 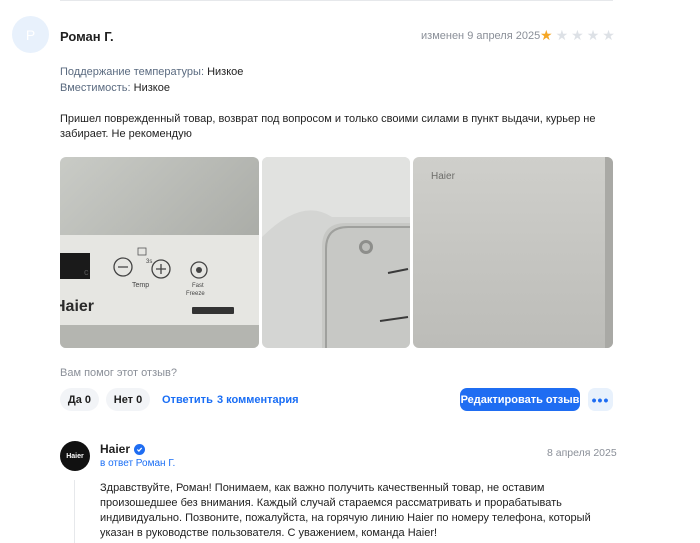 I want to click on reply-author: Haier, so click(x=123, y=449).